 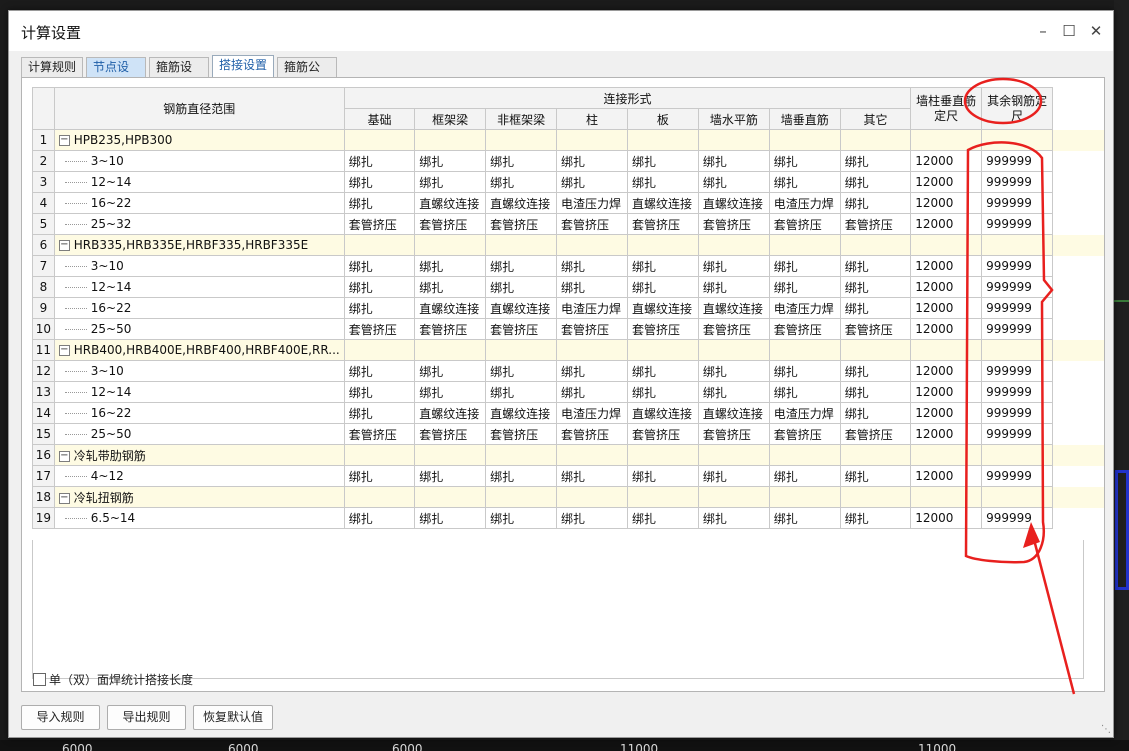 I want to click on diameter-range-cell: 25~50, so click(x=199, y=329).